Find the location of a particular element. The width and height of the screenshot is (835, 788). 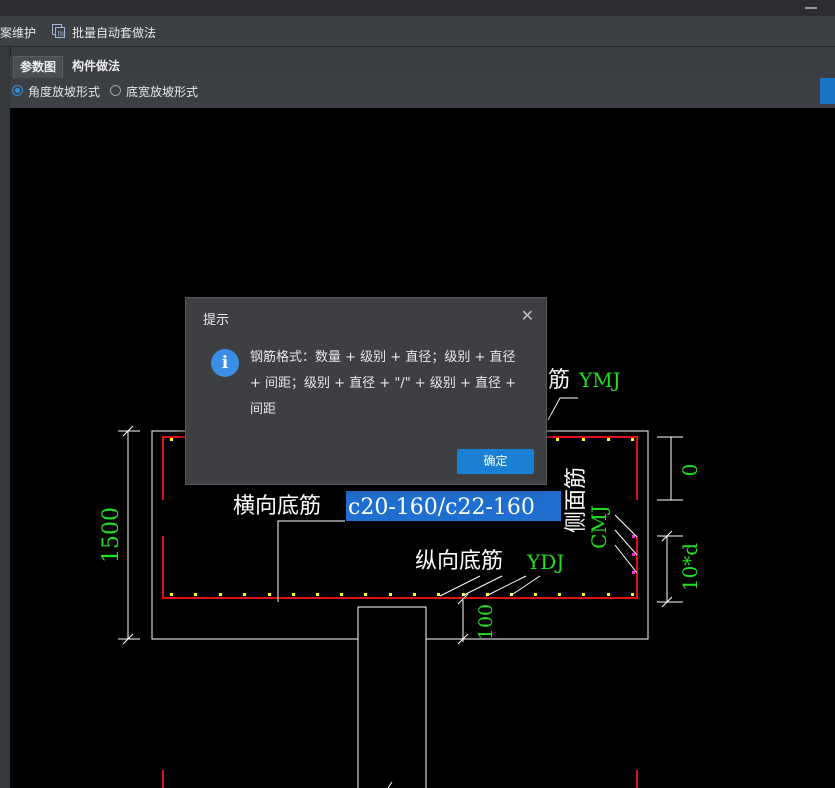

transverse-value: c20-160/c22-160 is located at coordinates (441, 507).